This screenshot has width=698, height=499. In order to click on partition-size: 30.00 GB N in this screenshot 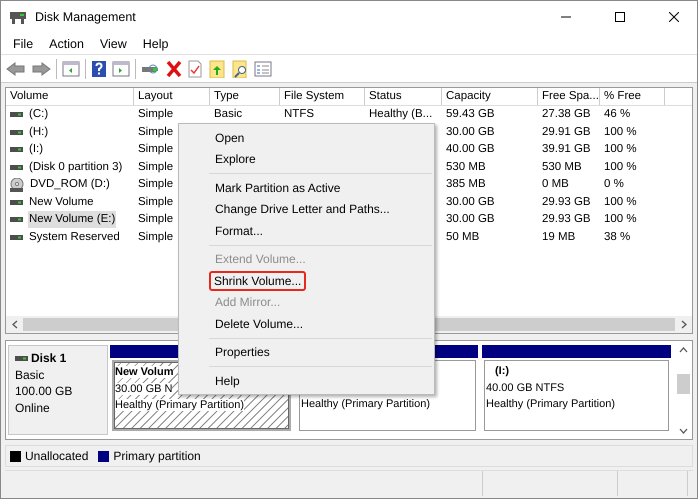, I will do `click(143, 388)`.